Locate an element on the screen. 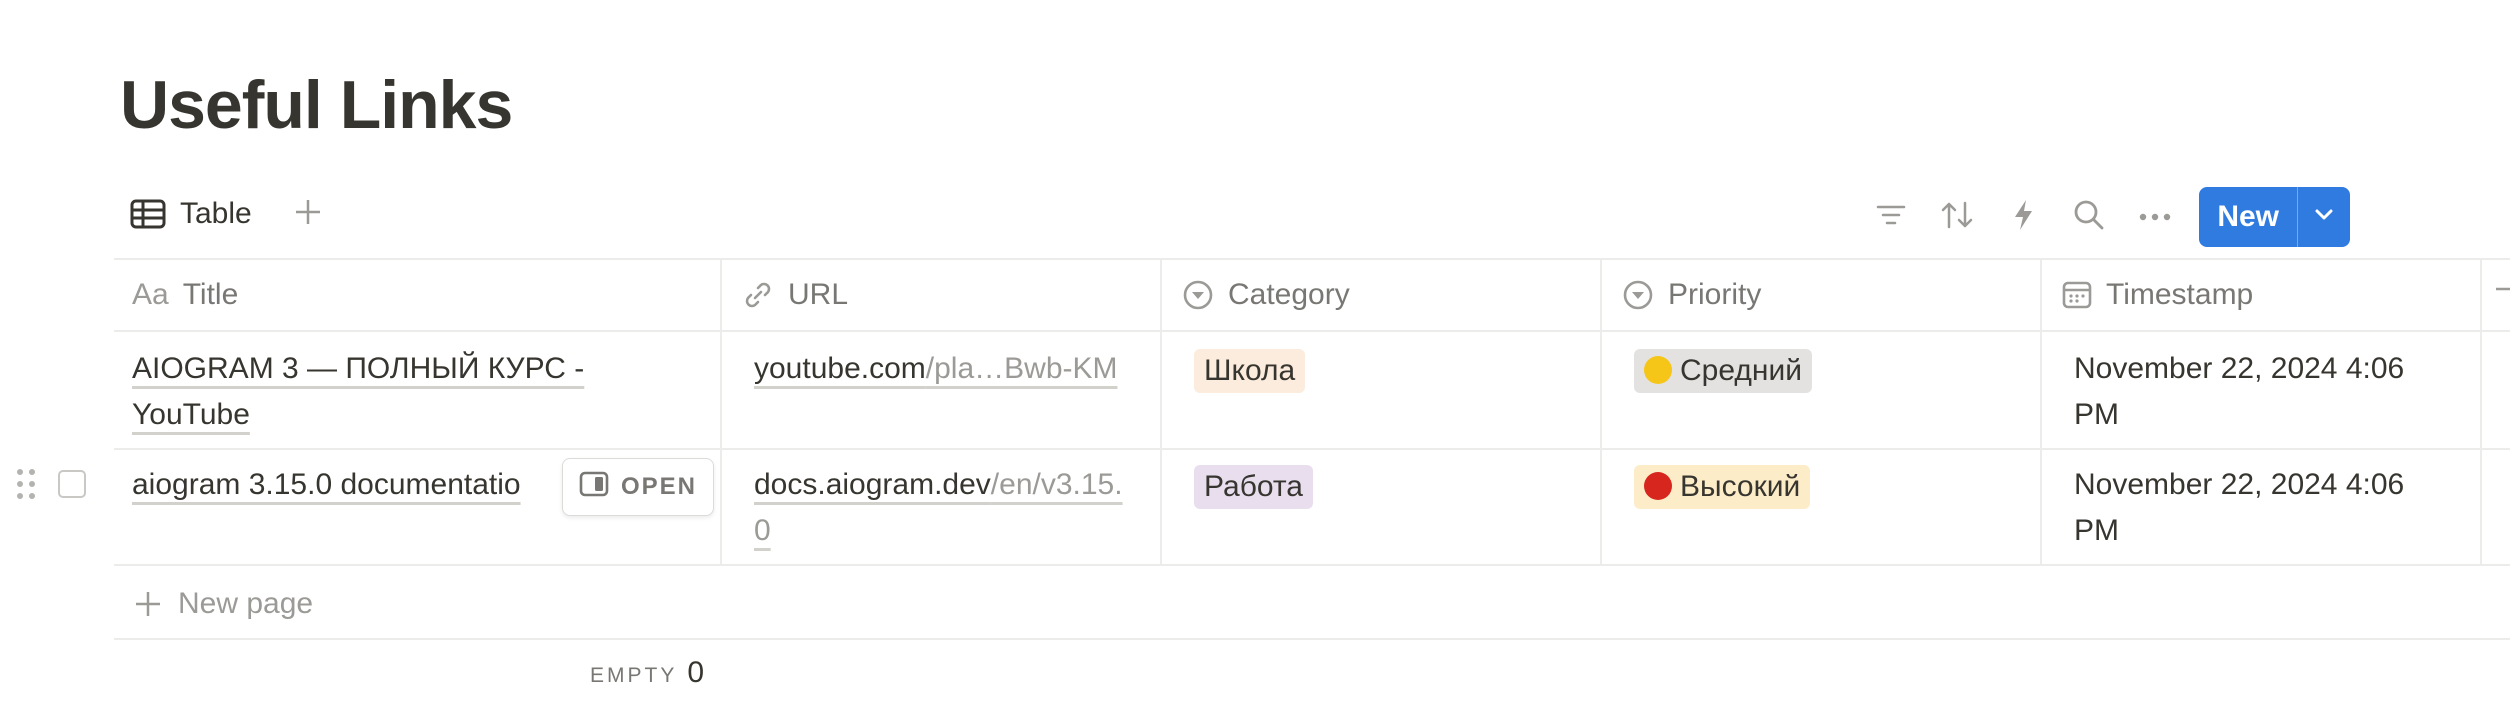 This screenshot has width=2510, height=716. new-page-label: New page is located at coordinates (246, 603).